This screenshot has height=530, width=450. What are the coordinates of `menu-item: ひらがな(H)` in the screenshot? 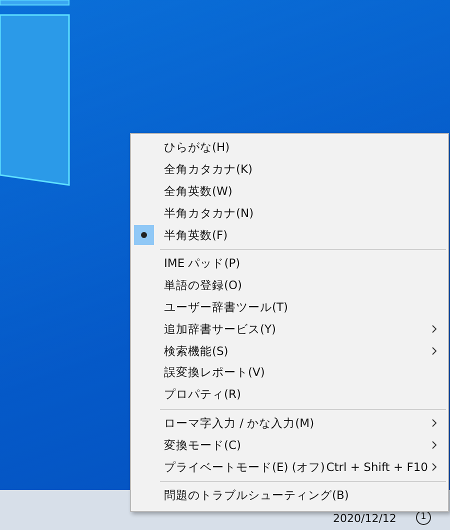 It's located at (289, 148).